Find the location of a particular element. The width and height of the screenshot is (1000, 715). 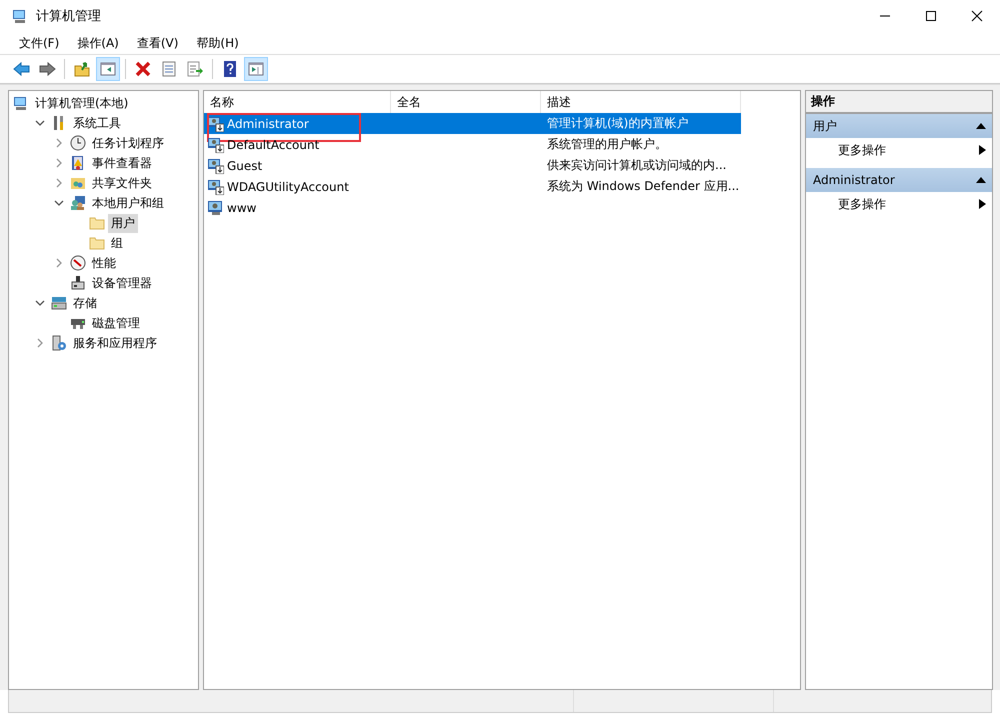

app-icon is located at coordinates (20, 16).